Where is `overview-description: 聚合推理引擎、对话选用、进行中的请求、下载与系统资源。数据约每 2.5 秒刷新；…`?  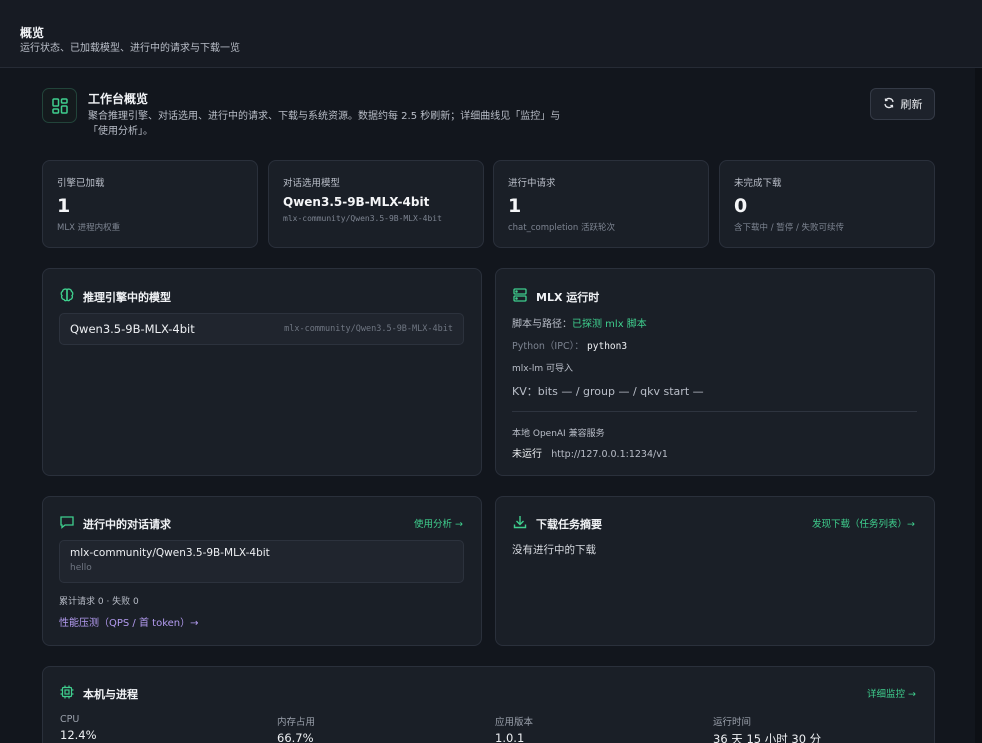 overview-description: 聚合推理引擎、对话选用、进行中的请求、下载与系统资源。数据约每 2.5 秒刷新；… is located at coordinates (324, 124).